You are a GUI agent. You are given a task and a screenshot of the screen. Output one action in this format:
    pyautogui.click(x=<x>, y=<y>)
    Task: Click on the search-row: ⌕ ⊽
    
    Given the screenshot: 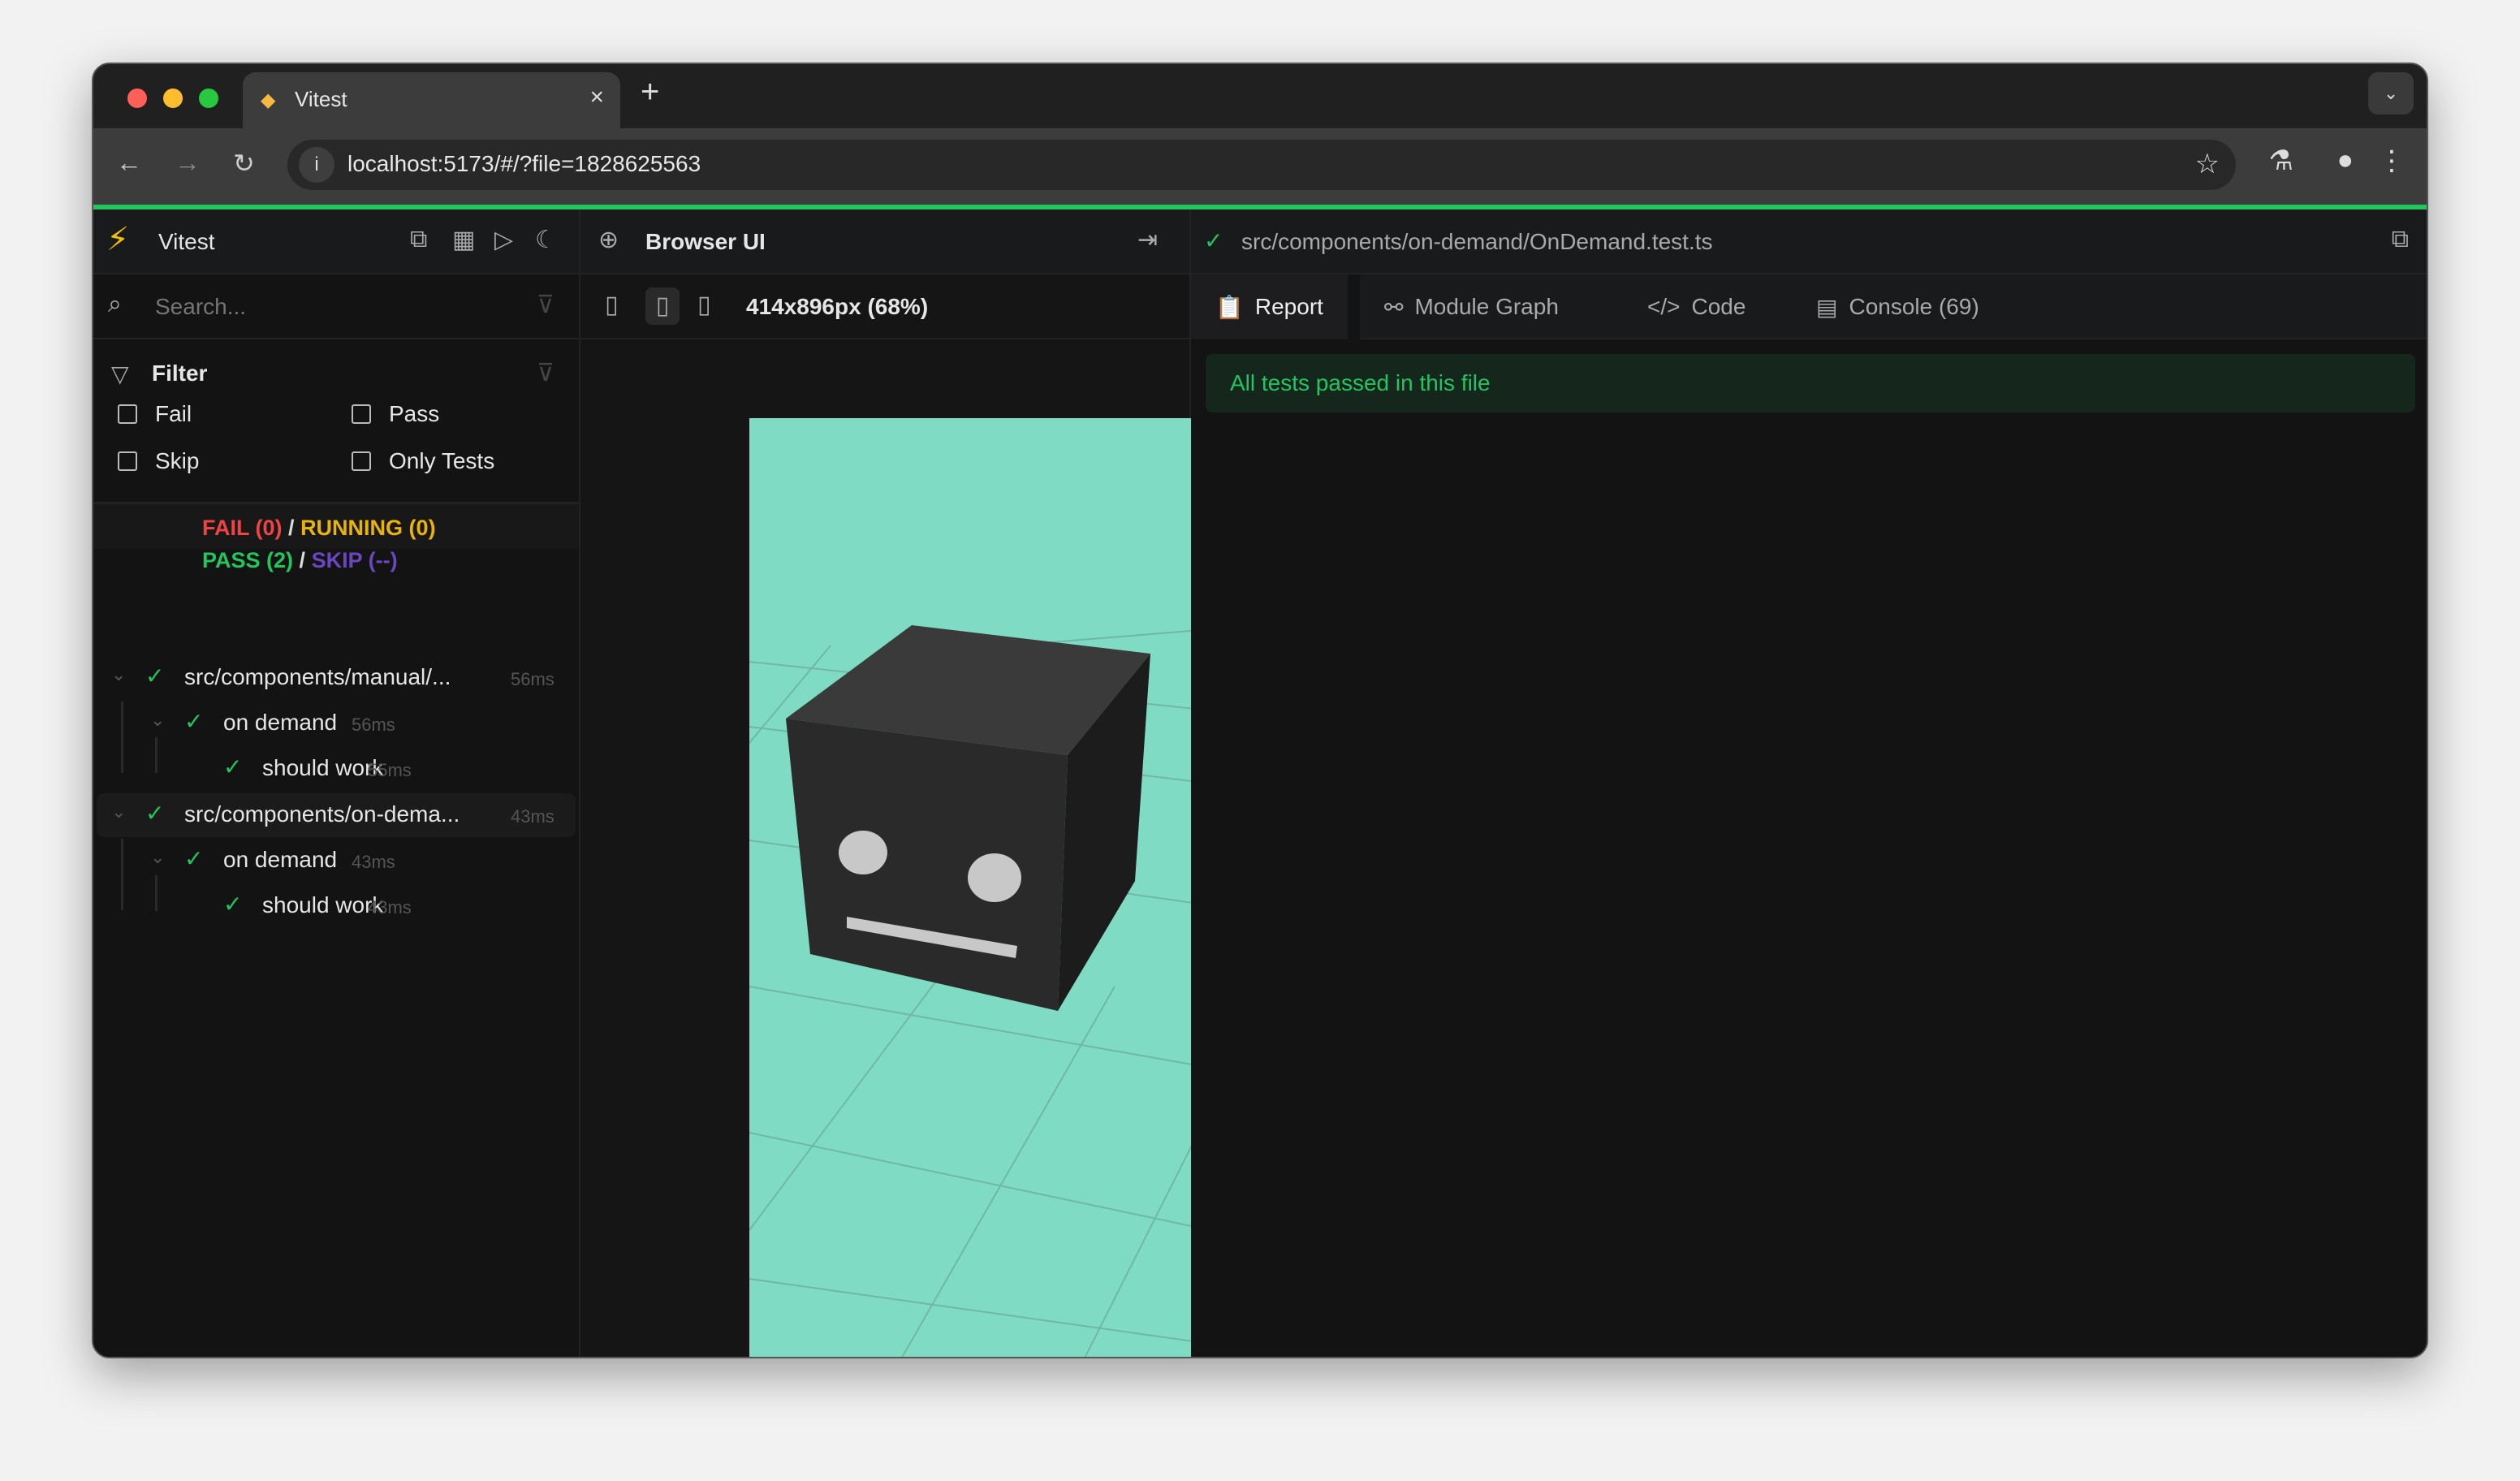 What is the action you would take?
    pyautogui.click(x=336, y=306)
    